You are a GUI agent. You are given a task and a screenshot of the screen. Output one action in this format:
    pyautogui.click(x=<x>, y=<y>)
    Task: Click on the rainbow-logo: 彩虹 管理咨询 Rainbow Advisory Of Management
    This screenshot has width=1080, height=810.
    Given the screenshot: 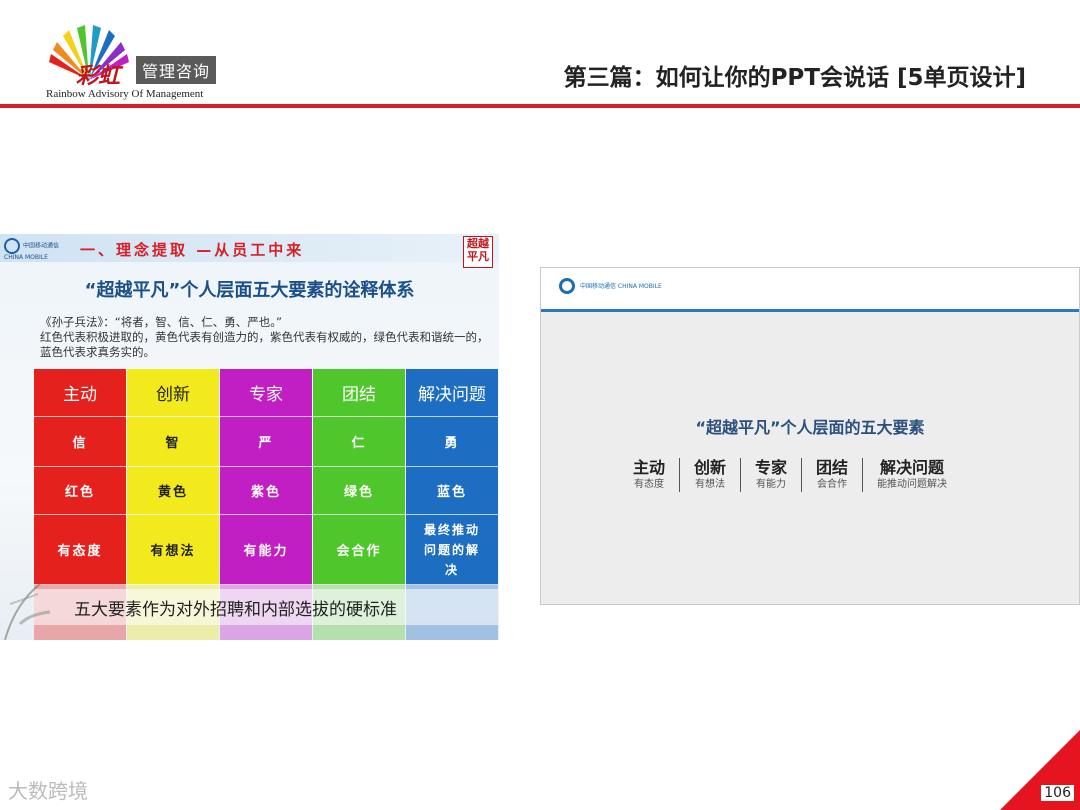 What is the action you would take?
    pyautogui.click(x=134, y=63)
    